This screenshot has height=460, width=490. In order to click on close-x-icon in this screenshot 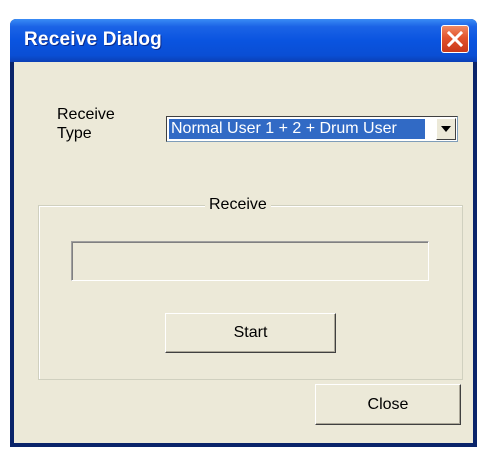, I will do `click(455, 39)`.